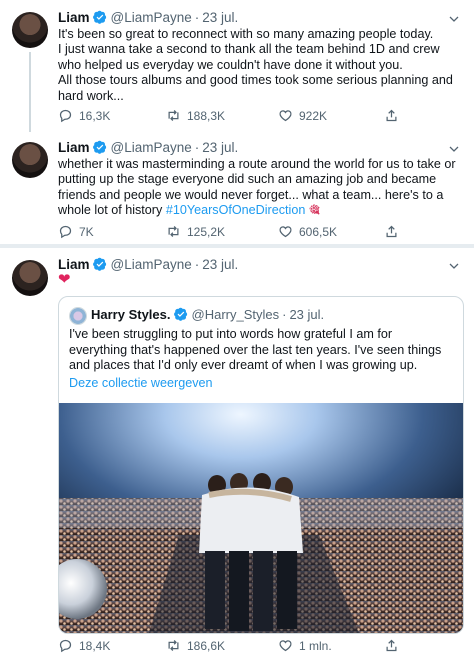 This screenshot has height=662, width=474. I want to click on retweet-button: 186,6K, so click(195, 645).